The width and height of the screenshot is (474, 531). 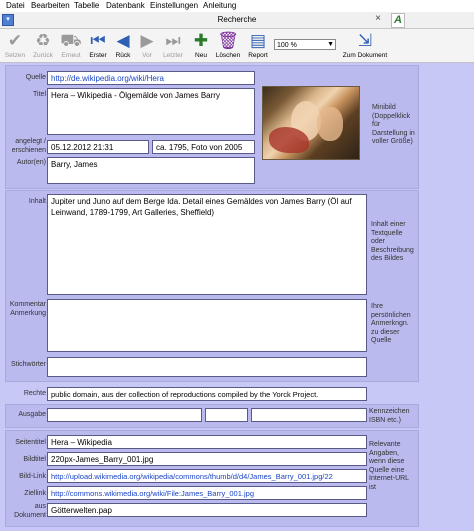 I want to click on kommentar-label: Kommentar Anmerkung, so click(x=27, y=309).